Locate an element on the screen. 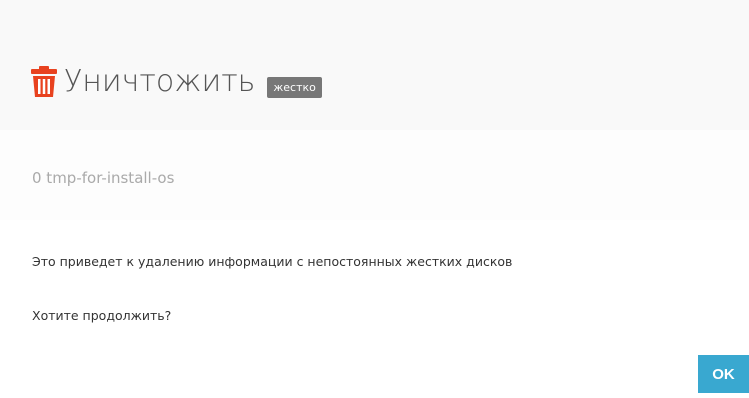 The width and height of the screenshot is (749, 398). mode-badge: жестко is located at coordinates (294, 87).